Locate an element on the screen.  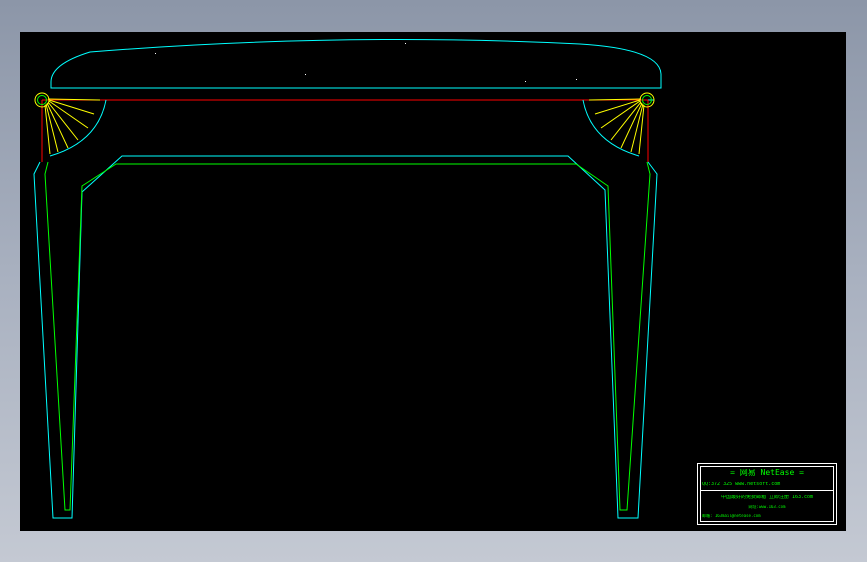
top-surface-marks is located at coordinates (366, 62).